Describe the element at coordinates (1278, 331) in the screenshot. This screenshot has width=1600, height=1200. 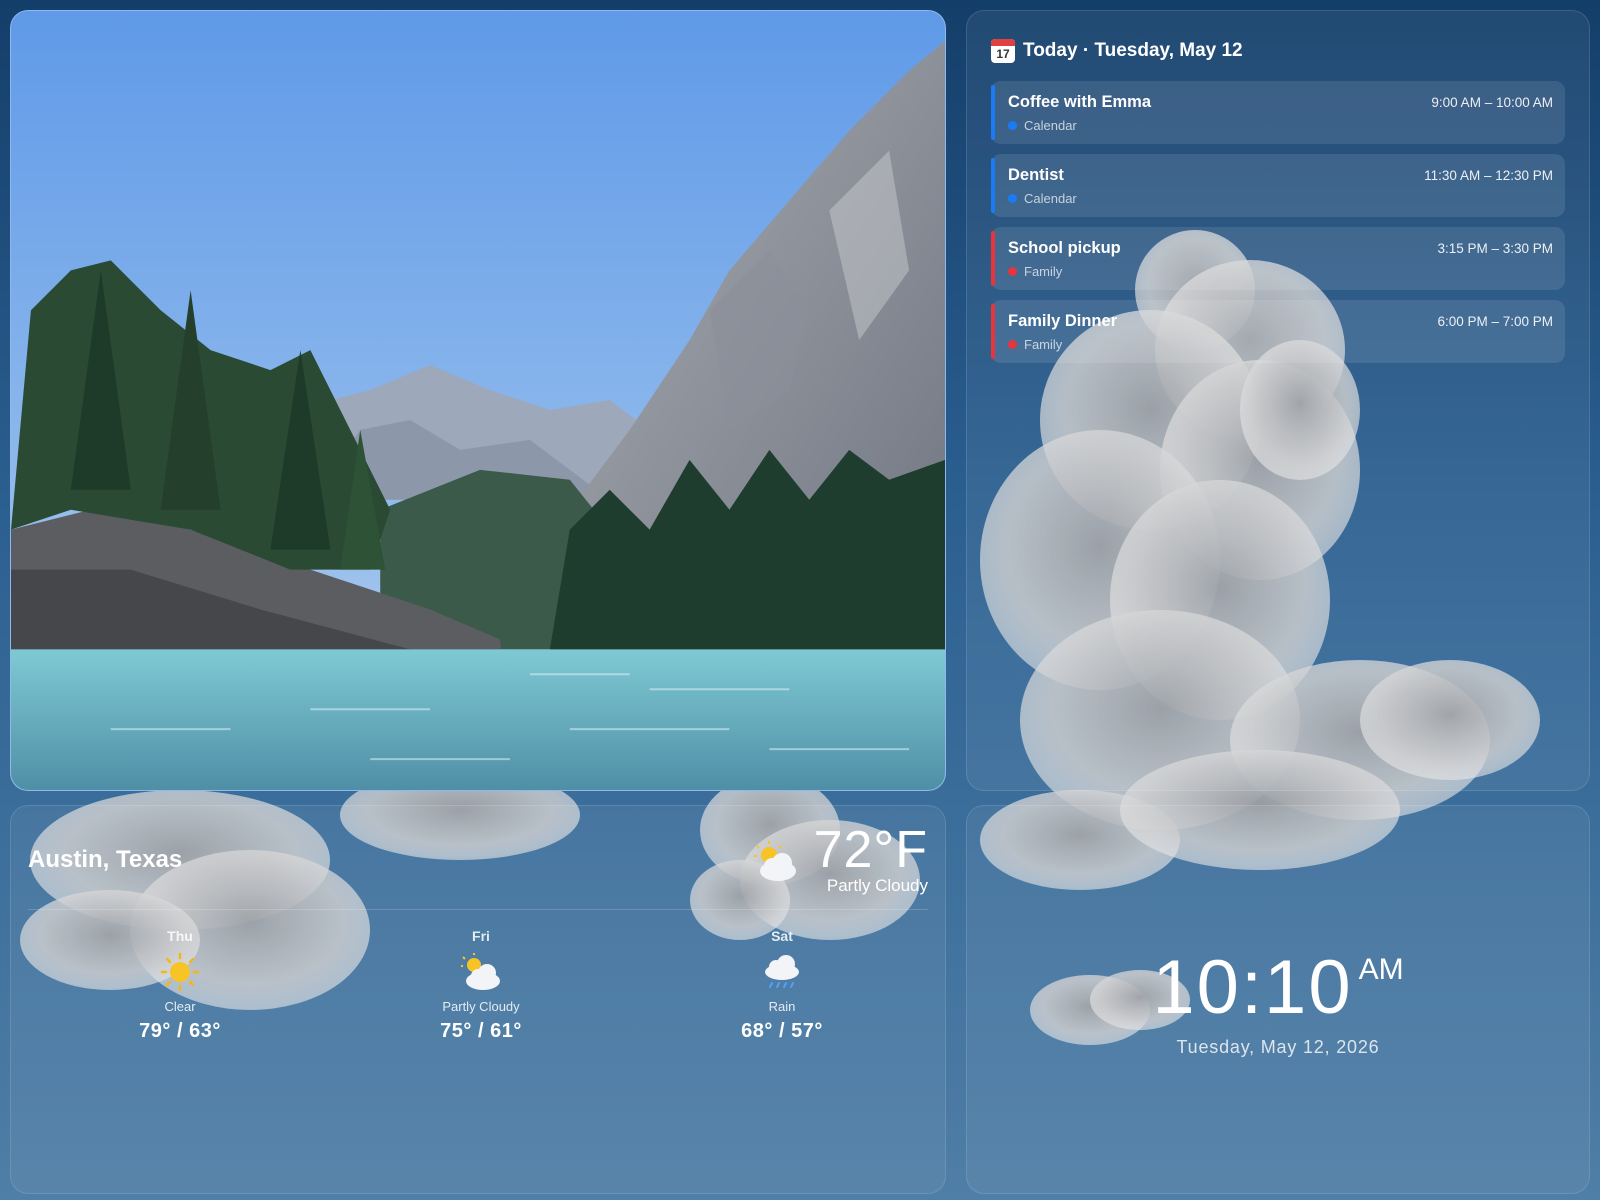
I see `event-item: Family Dinner 6:00 PM – 7:00 PM Family` at that location.